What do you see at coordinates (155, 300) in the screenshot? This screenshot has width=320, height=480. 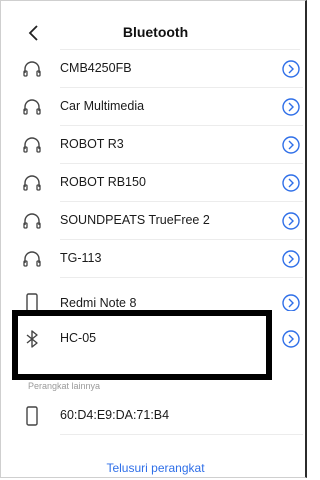 I see `device-row-redmi-note-8: Redmi Note 8` at bounding box center [155, 300].